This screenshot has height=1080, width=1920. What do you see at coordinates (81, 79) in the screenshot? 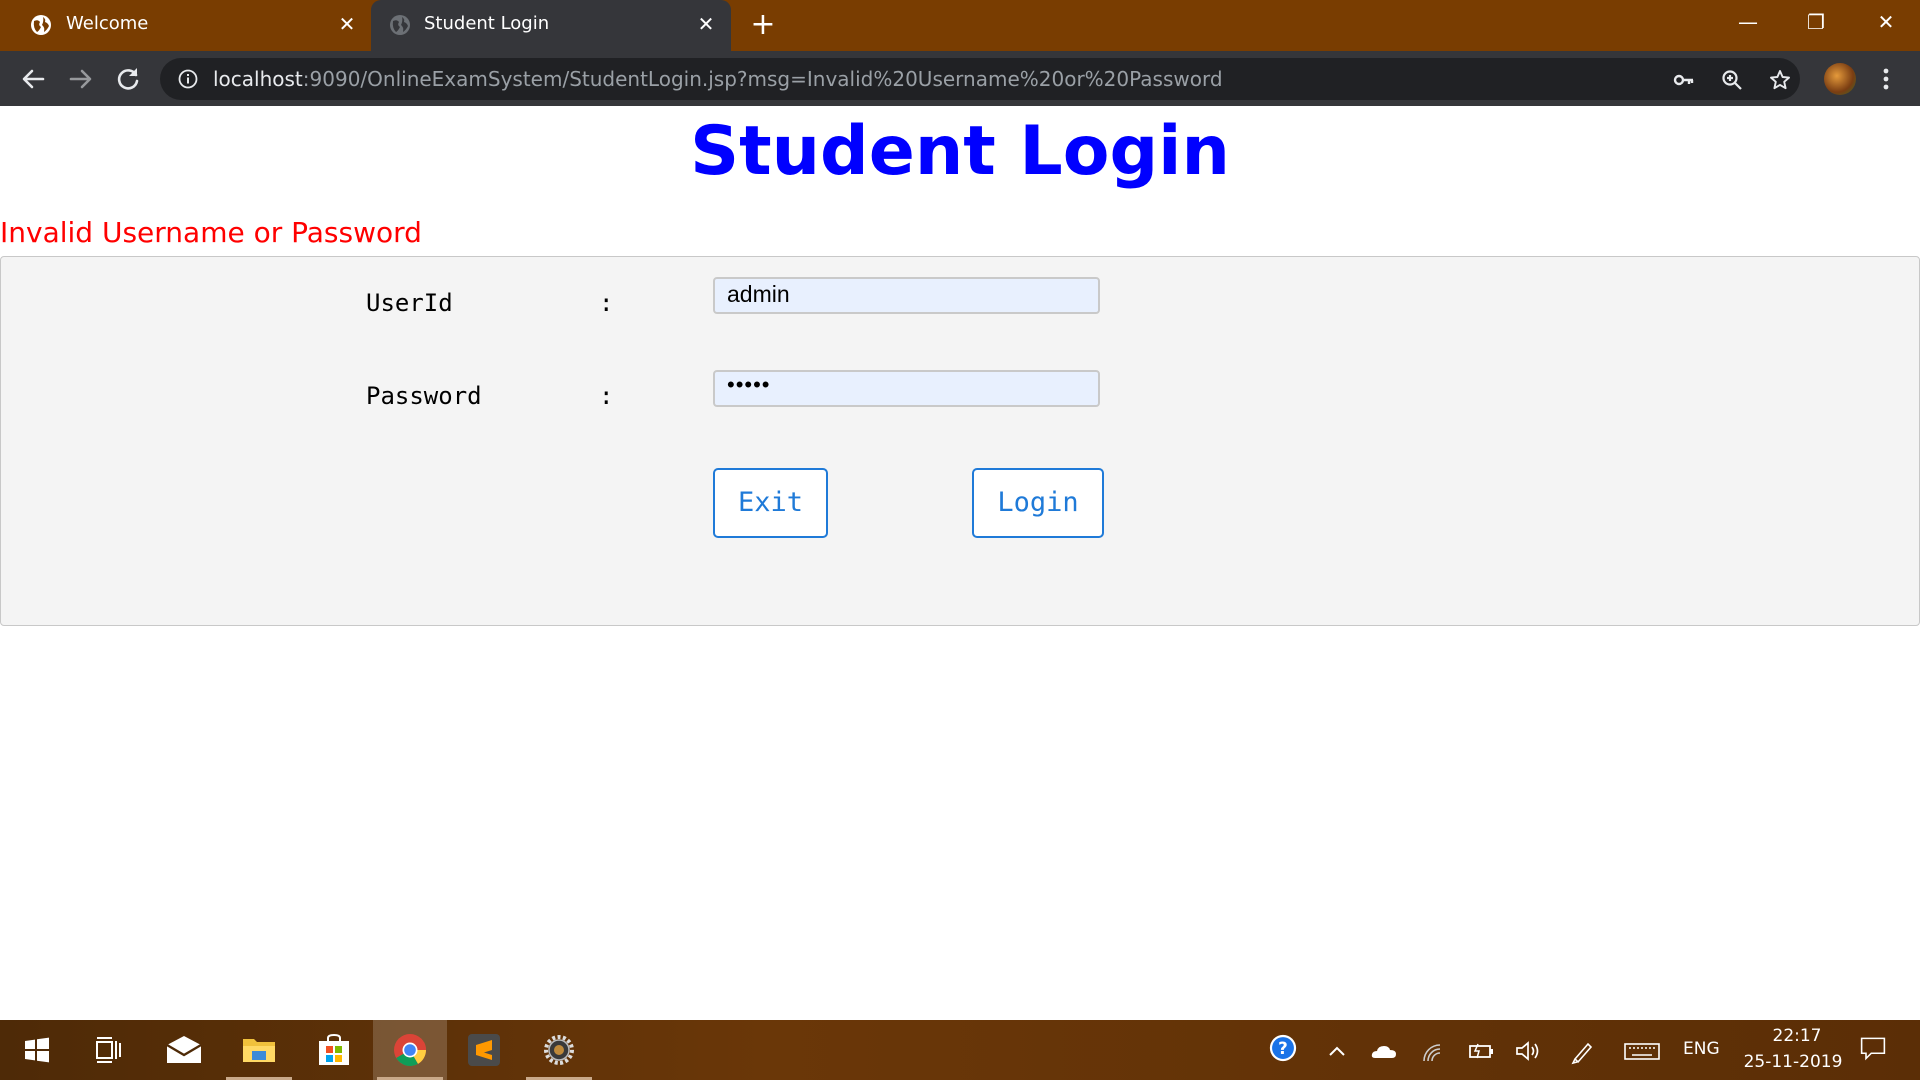
I see `forward-arrow-icon` at bounding box center [81, 79].